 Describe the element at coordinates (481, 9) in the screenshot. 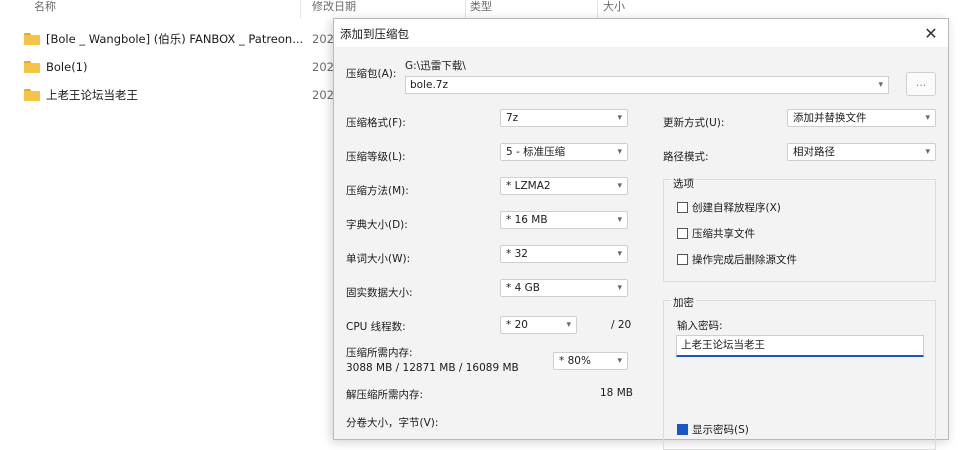

I see `column-header-type: 类型` at that location.